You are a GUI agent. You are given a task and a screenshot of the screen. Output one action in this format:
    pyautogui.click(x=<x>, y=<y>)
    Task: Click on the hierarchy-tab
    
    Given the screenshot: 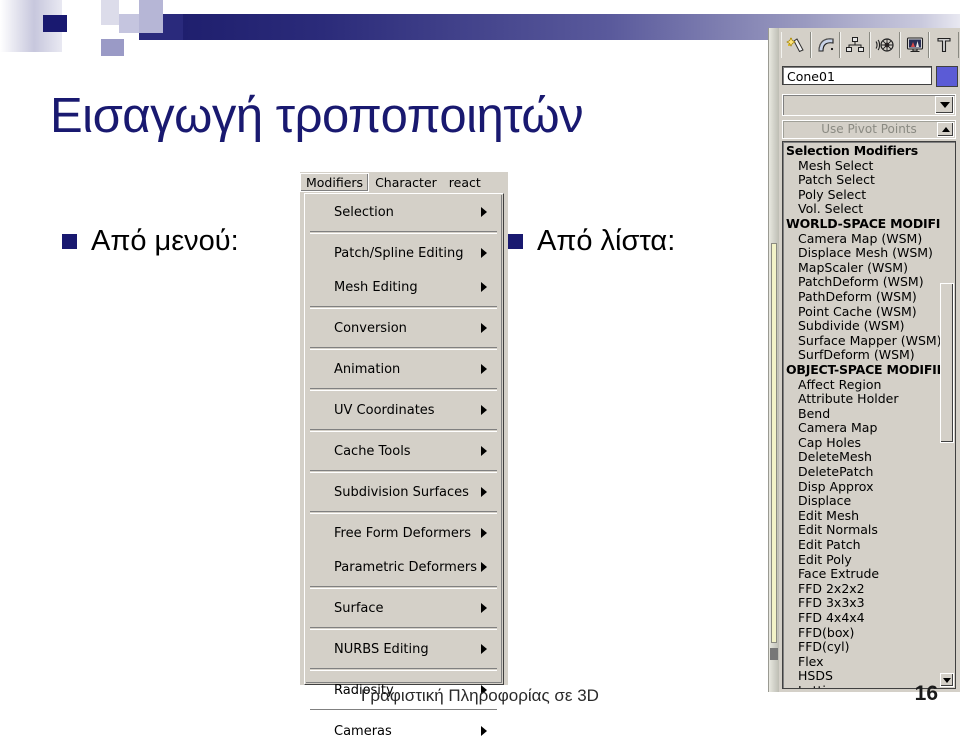 What is the action you would take?
    pyautogui.click(x=855, y=45)
    